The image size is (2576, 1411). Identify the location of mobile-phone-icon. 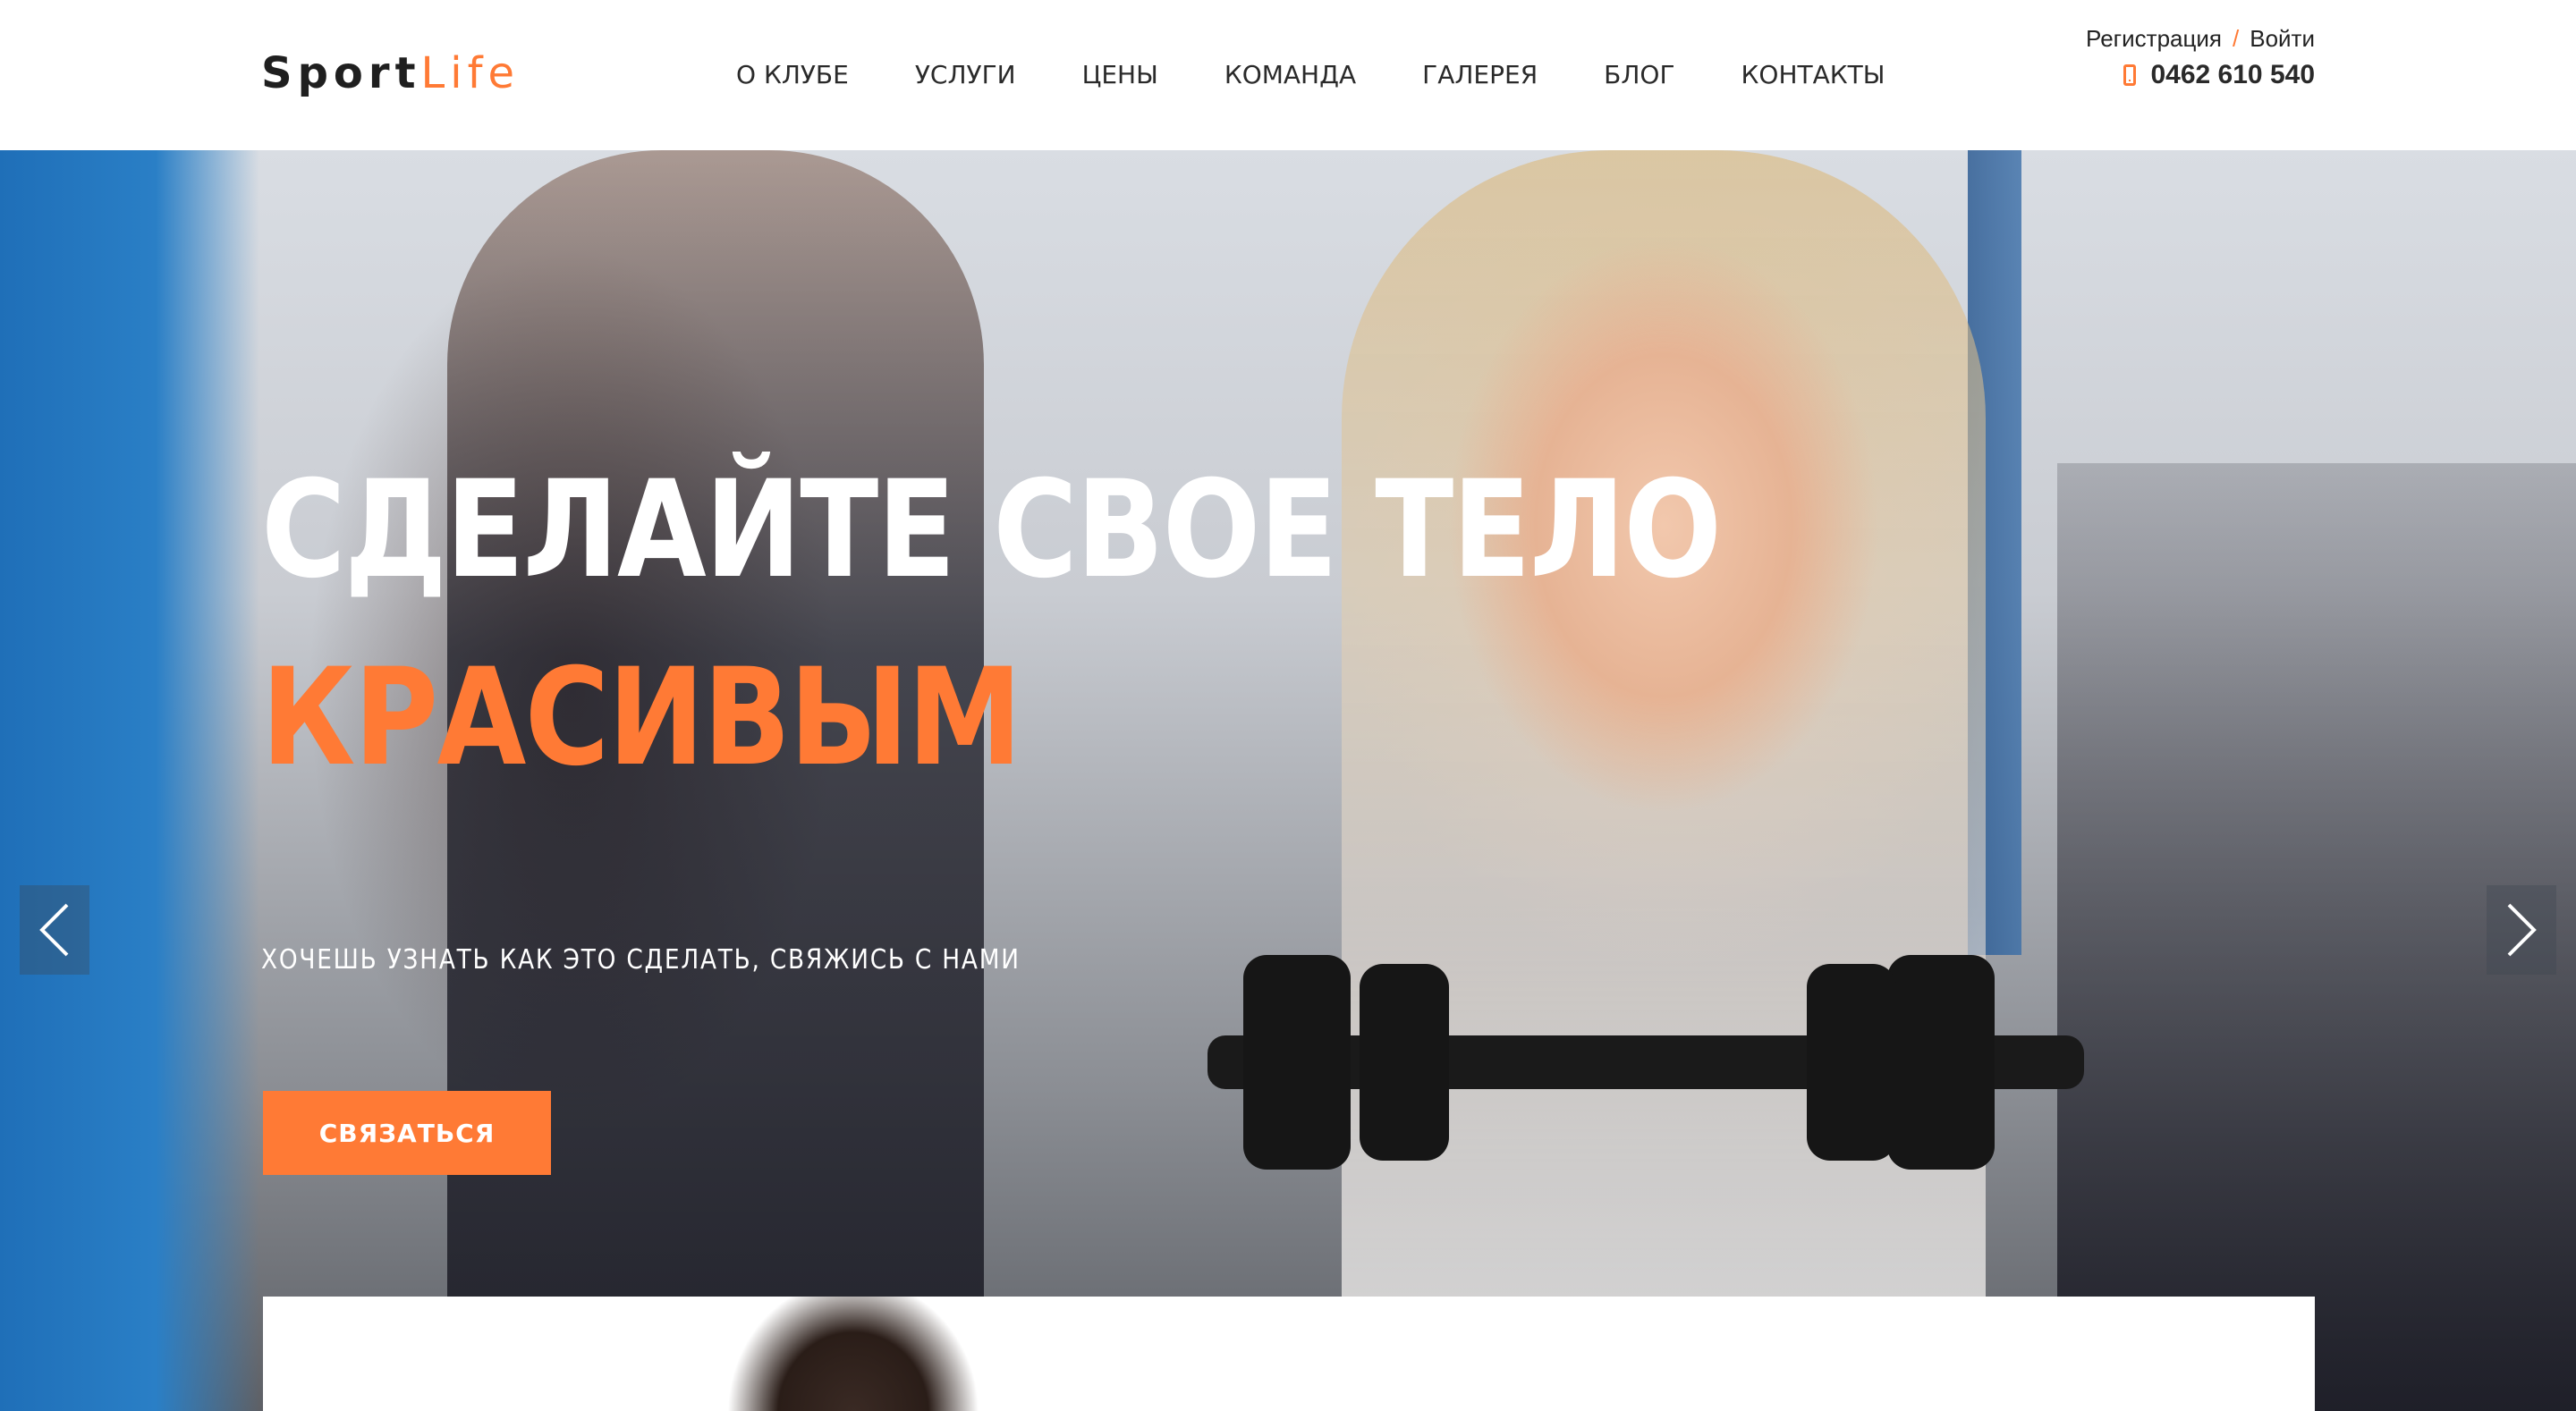
(2130, 75).